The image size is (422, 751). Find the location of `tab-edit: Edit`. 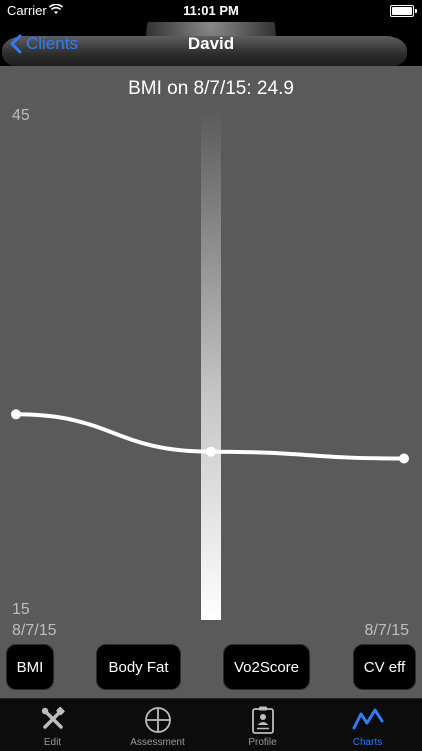

tab-edit: Edit is located at coordinates (52, 725).